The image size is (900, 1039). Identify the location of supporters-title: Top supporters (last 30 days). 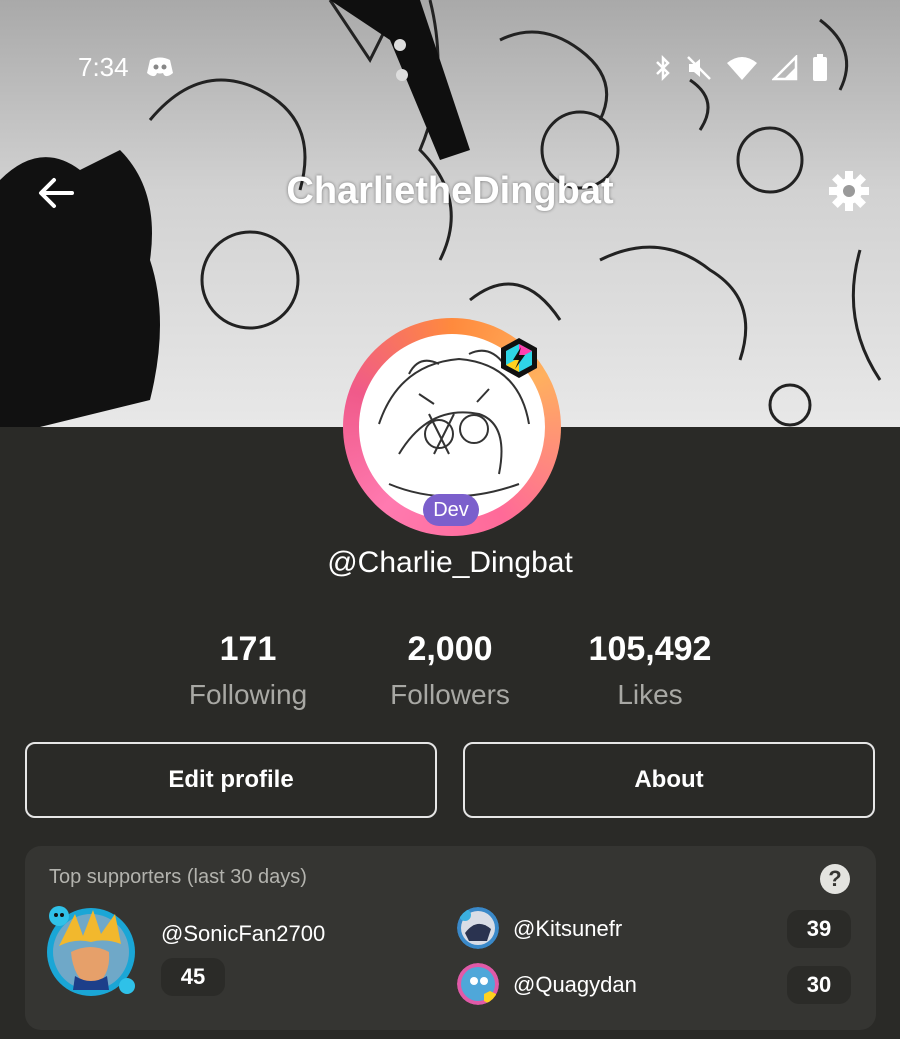
(178, 877).